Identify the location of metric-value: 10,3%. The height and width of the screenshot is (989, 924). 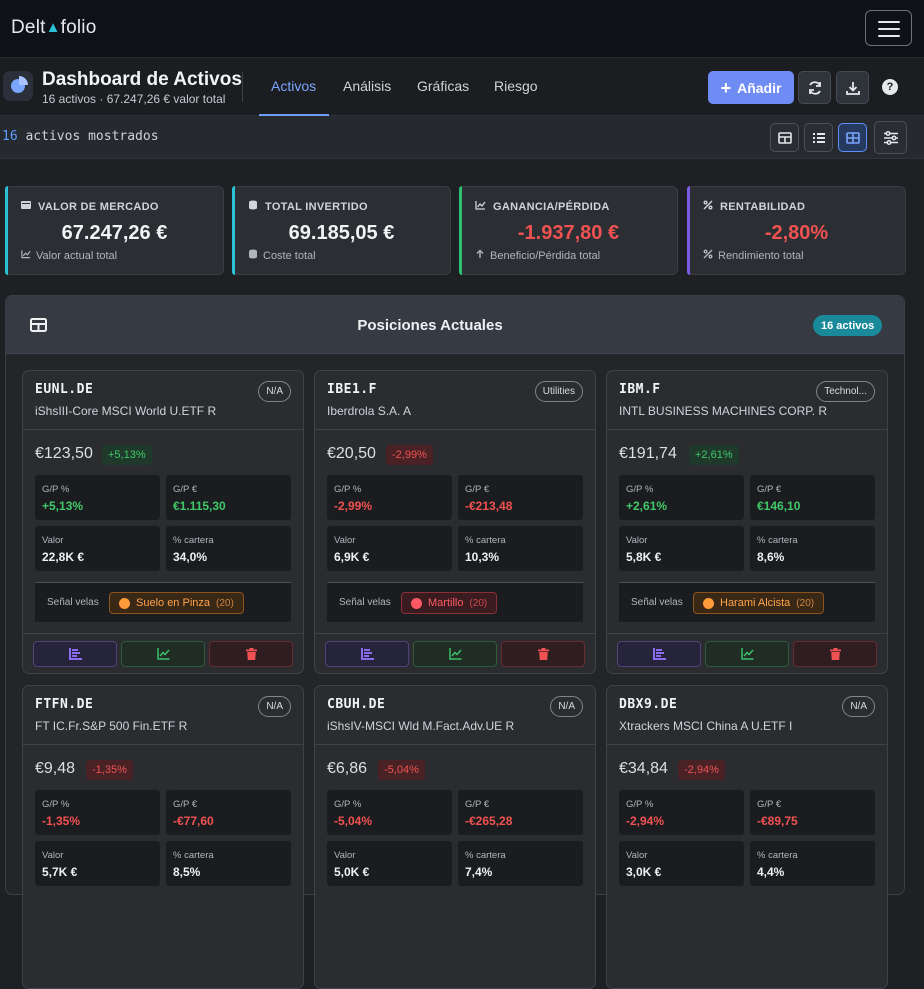
(482, 557).